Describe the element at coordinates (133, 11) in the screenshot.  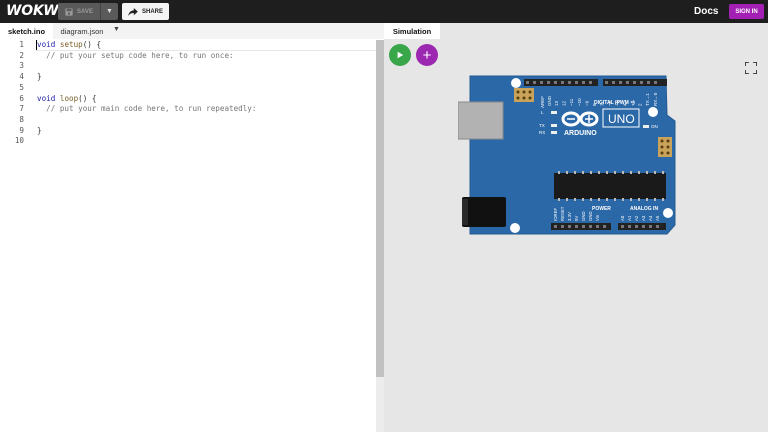
I see `share-arrow-icon` at that location.